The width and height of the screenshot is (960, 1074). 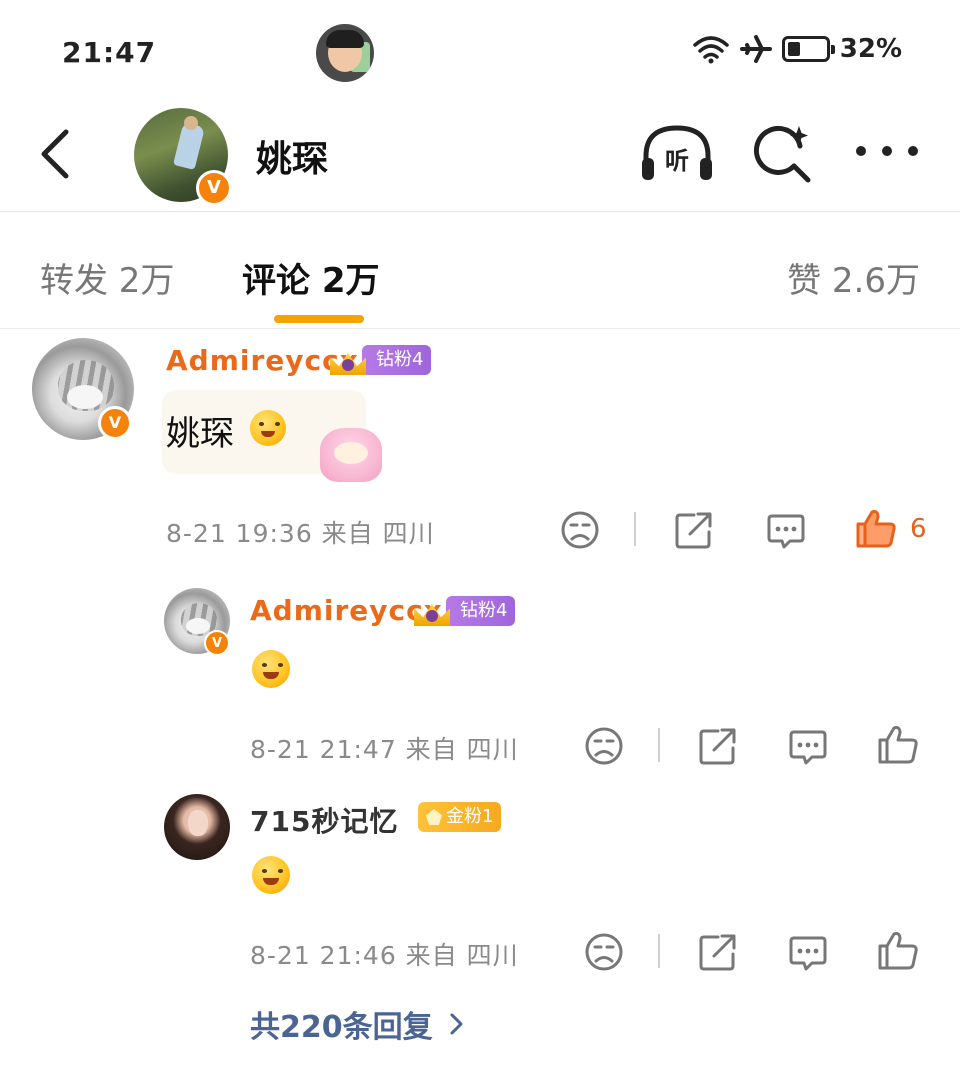 I want to click on thinking-emoji-icon, so click(x=271, y=875).